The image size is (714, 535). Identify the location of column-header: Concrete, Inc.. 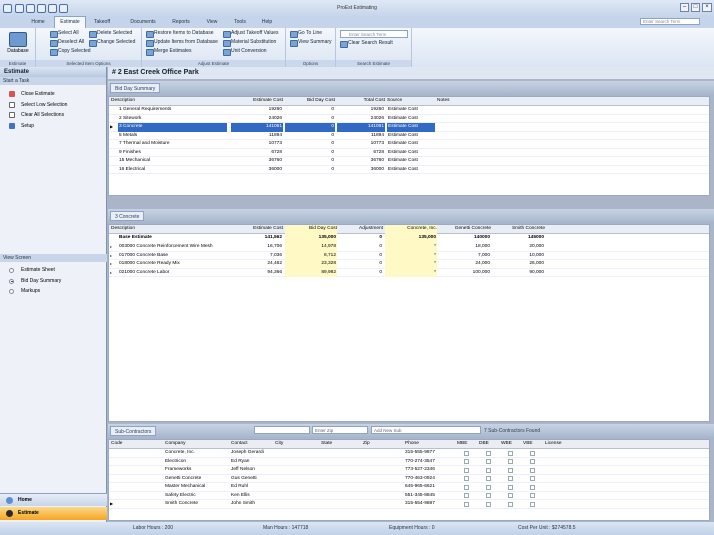
(411, 229).